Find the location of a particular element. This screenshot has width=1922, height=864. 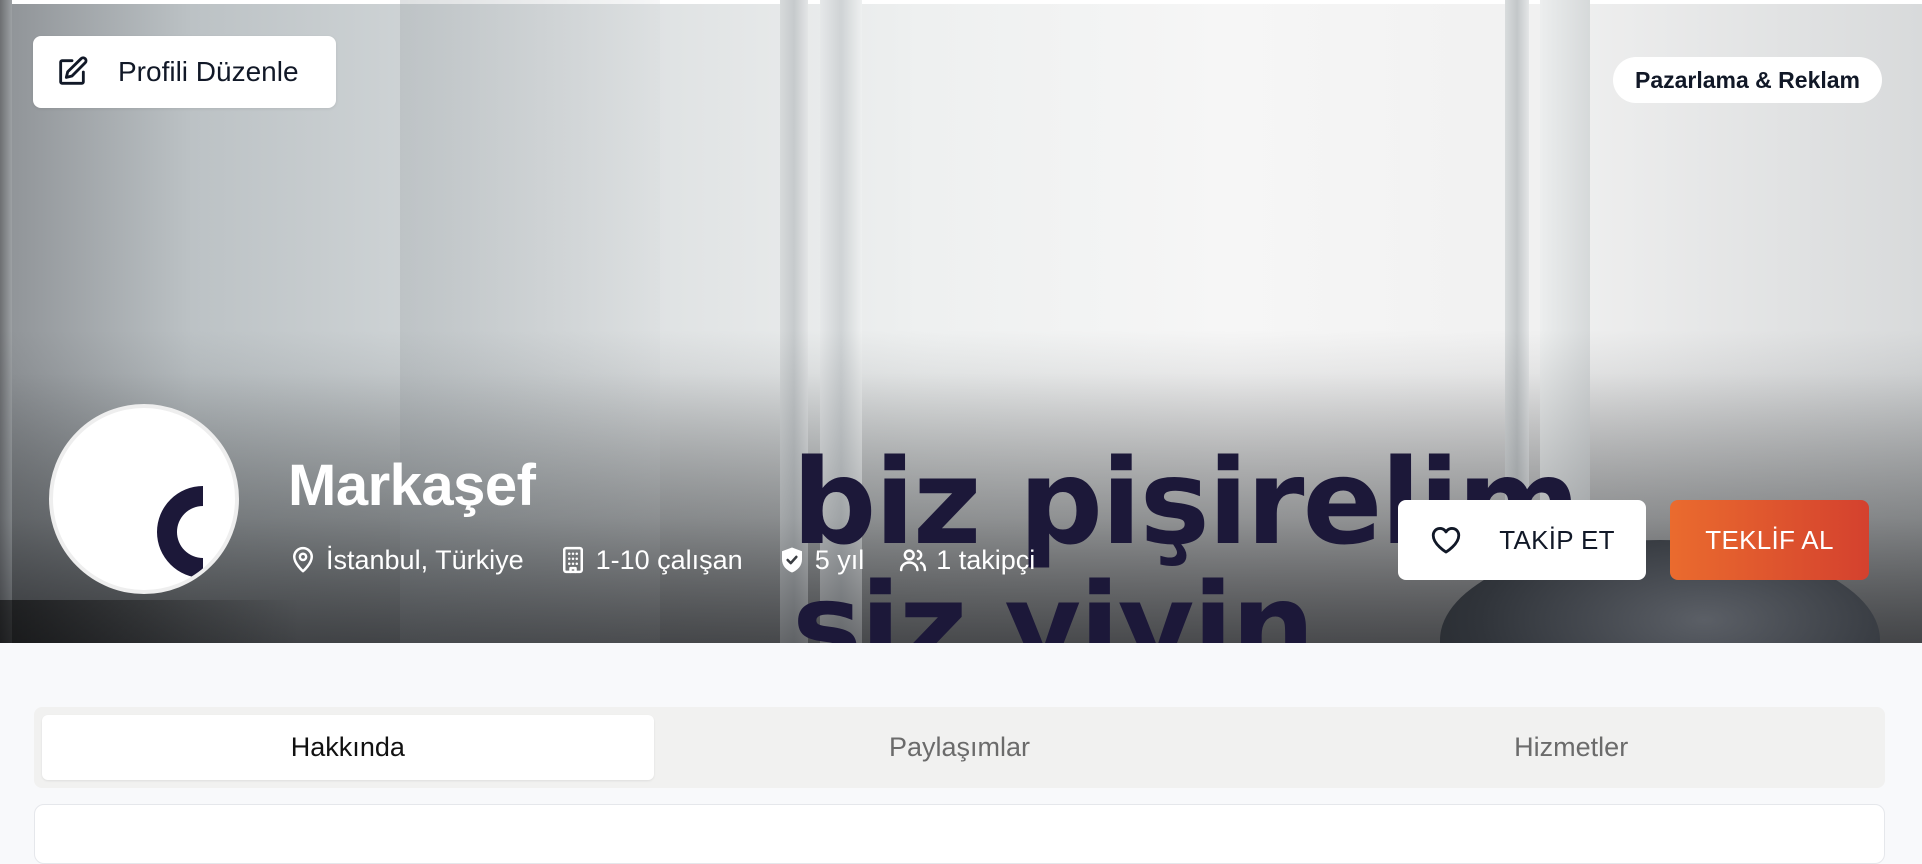

location-text: İstanbul, Türkiye is located at coordinates (425, 559).